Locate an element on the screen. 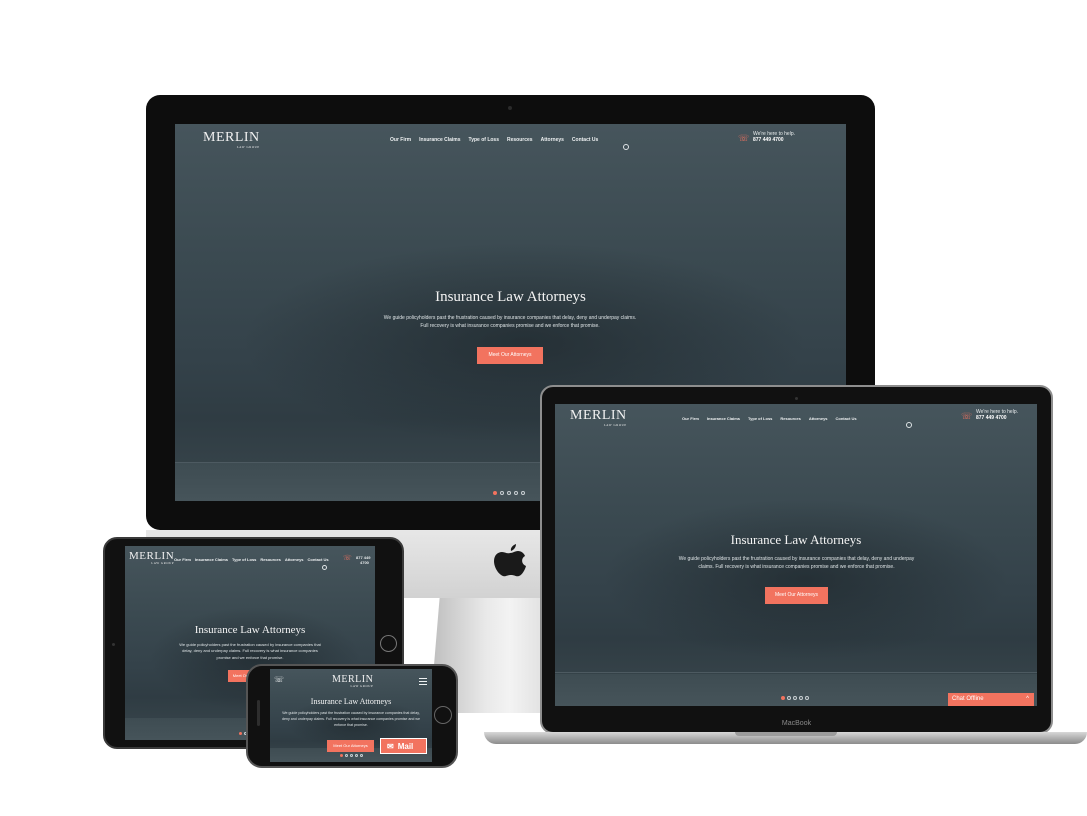  horizon-line is located at coordinates (796, 672).